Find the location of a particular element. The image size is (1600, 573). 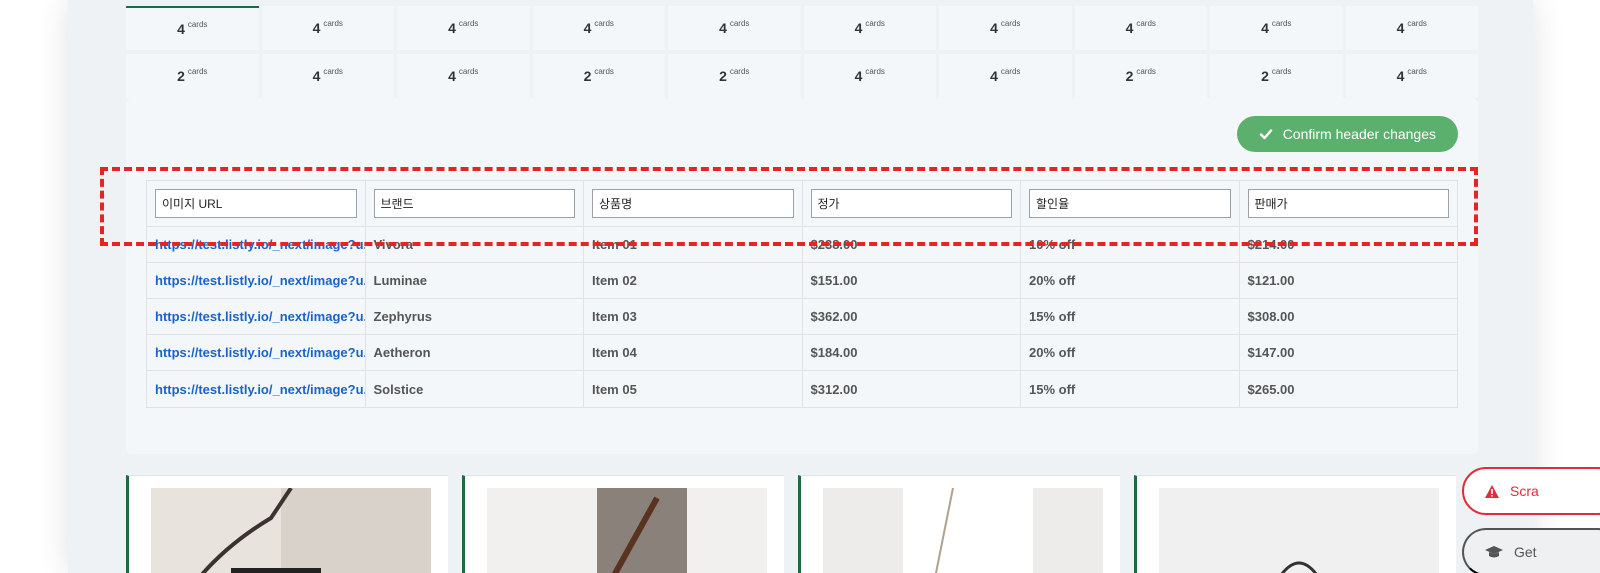

scrape-button: Scra is located at coordinates (1531, 491).